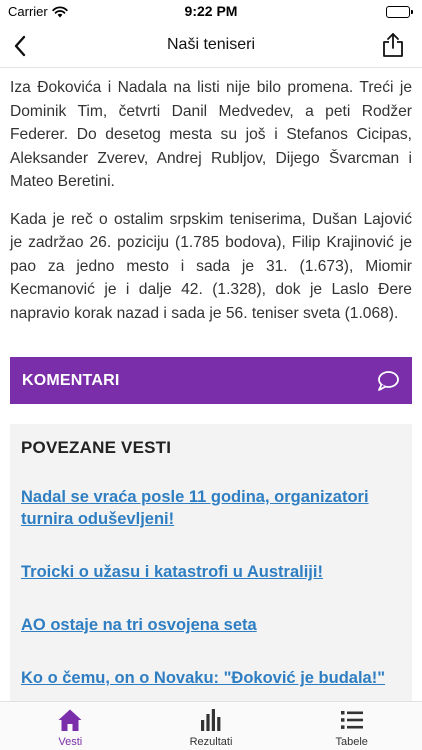  What do you see at coordinates (399, 12) in the screenshot?
I see `battery-icon` at bounding box center [399, 12].